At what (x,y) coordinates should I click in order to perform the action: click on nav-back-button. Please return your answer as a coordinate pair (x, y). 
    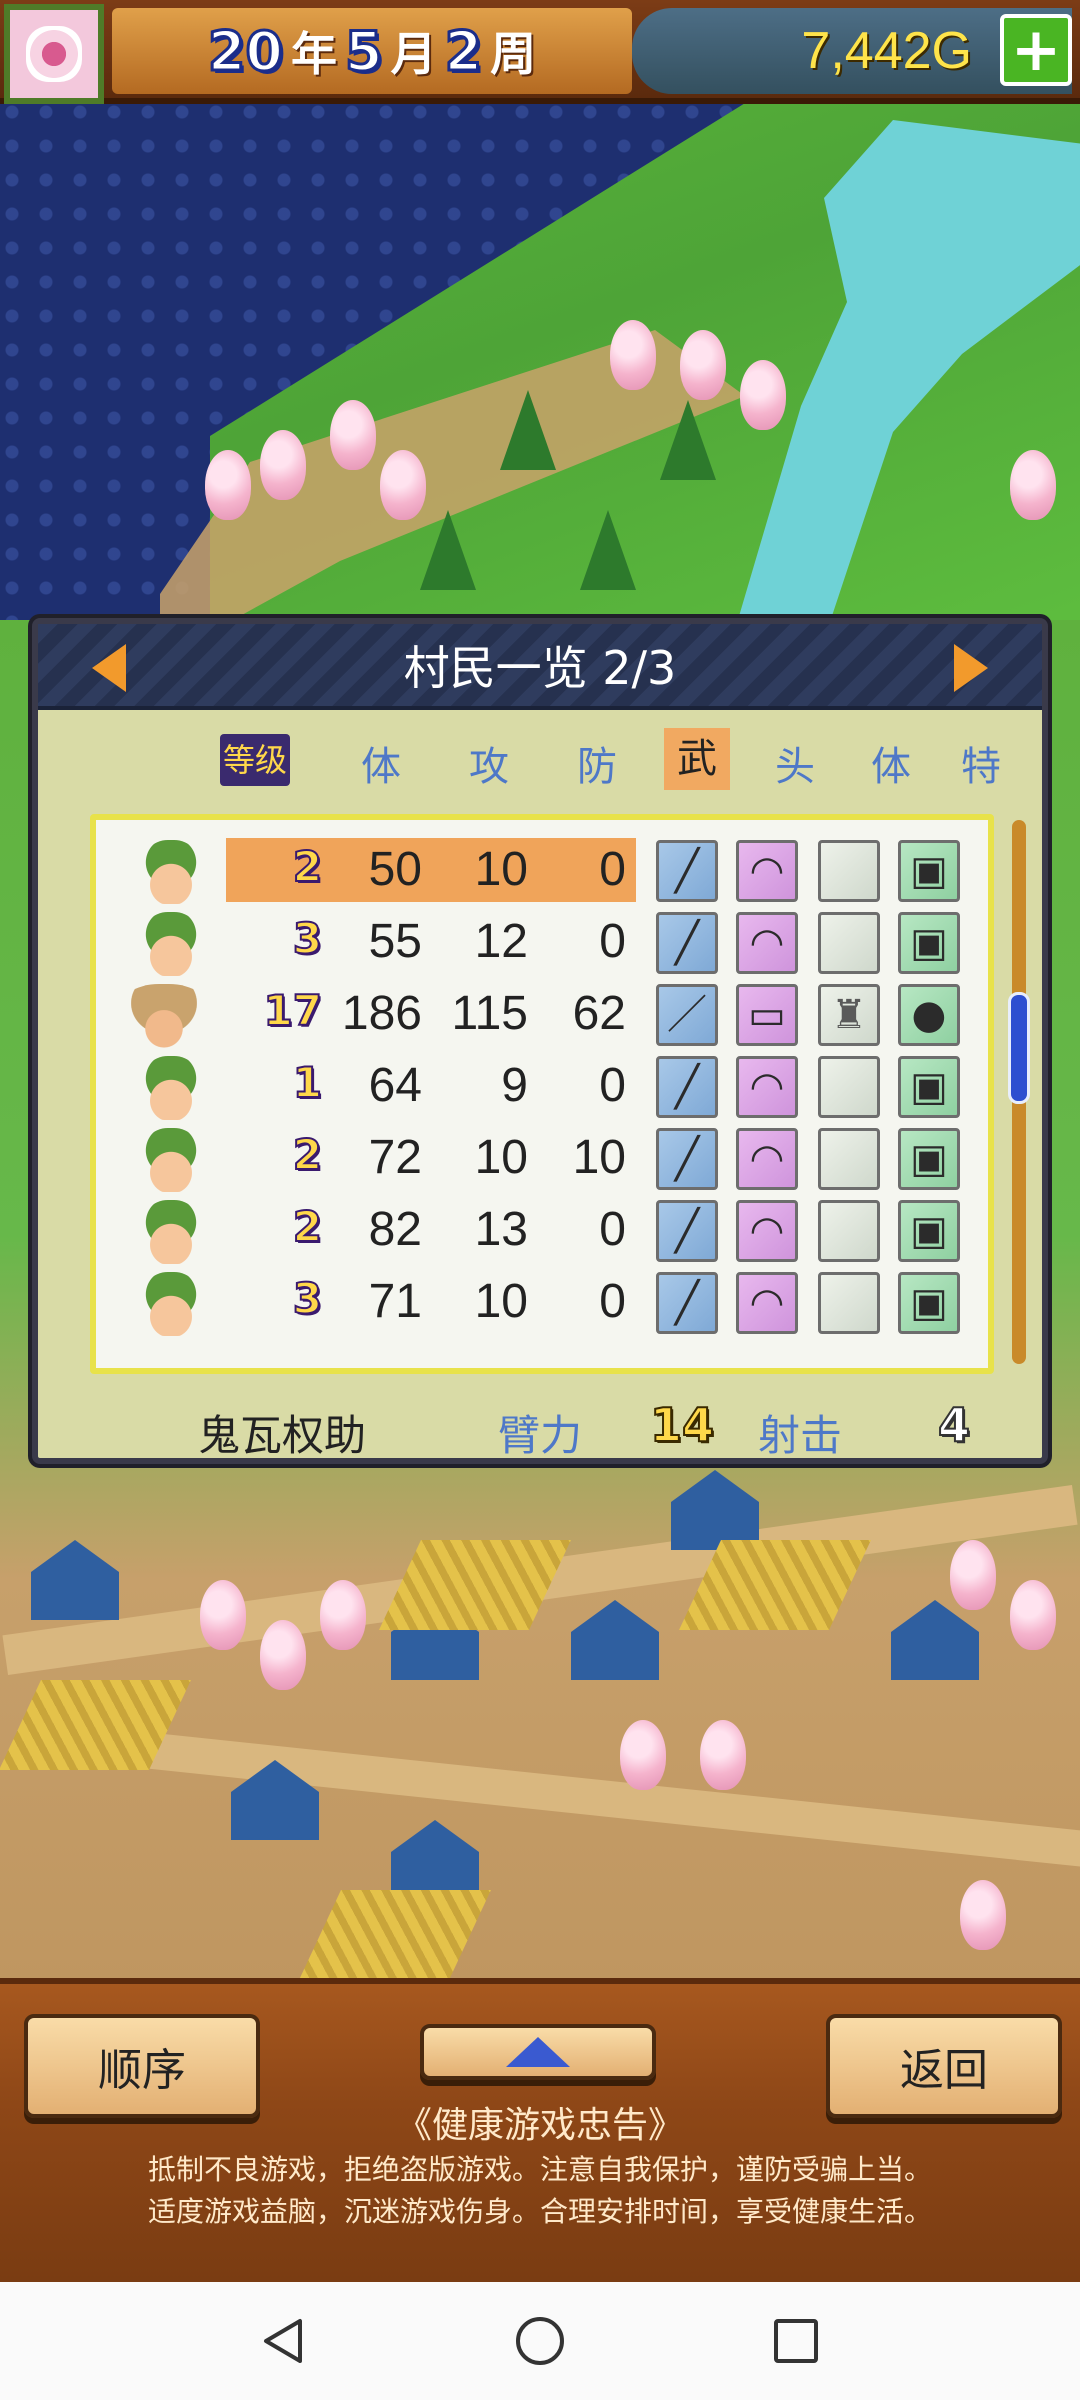
    Looking at the image, I should click on (284, 2341).